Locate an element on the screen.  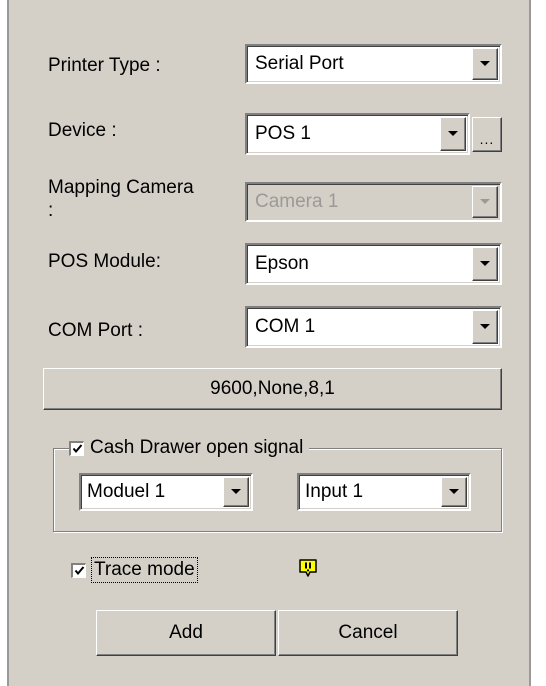
add-button: Add is located at coordinates (186, 633).